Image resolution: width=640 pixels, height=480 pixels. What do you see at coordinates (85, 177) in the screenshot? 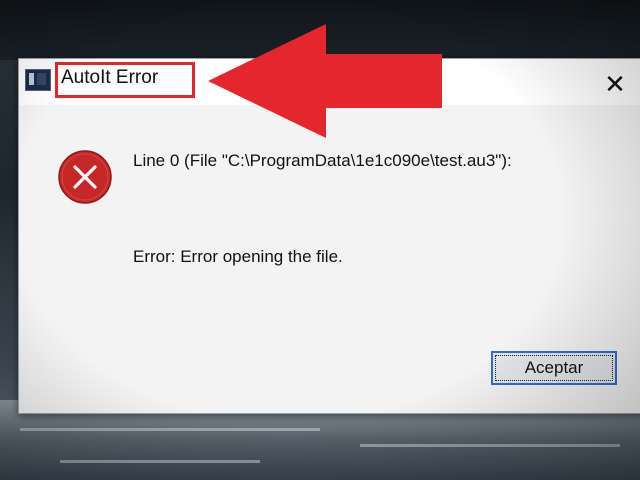
I see `error-icon` at bounding box center [85, 177].